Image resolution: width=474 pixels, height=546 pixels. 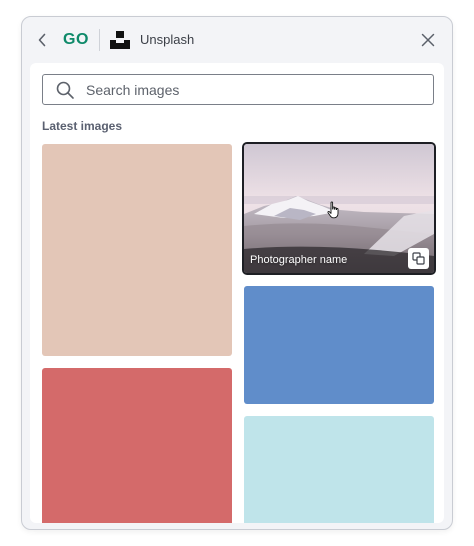 What do you see at coordinates (76, 39) in the screenshot?
I see `go-logo: GO` at bounding box center [76, 39].